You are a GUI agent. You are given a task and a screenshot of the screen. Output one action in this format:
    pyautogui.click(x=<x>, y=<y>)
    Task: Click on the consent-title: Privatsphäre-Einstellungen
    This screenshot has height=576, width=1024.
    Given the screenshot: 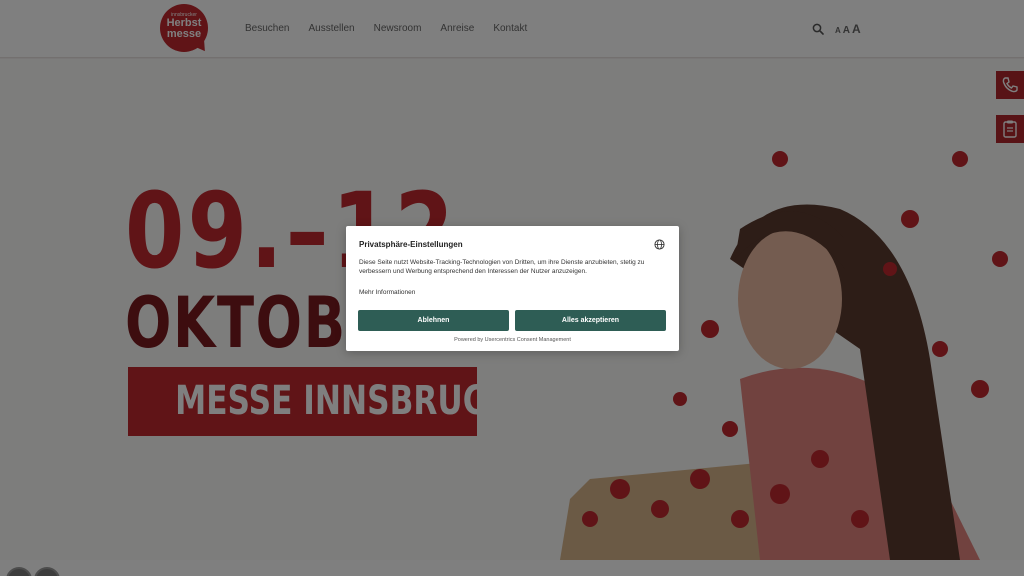 What is the action you would take?
    pyautogui.click(x=411, y=244)
    